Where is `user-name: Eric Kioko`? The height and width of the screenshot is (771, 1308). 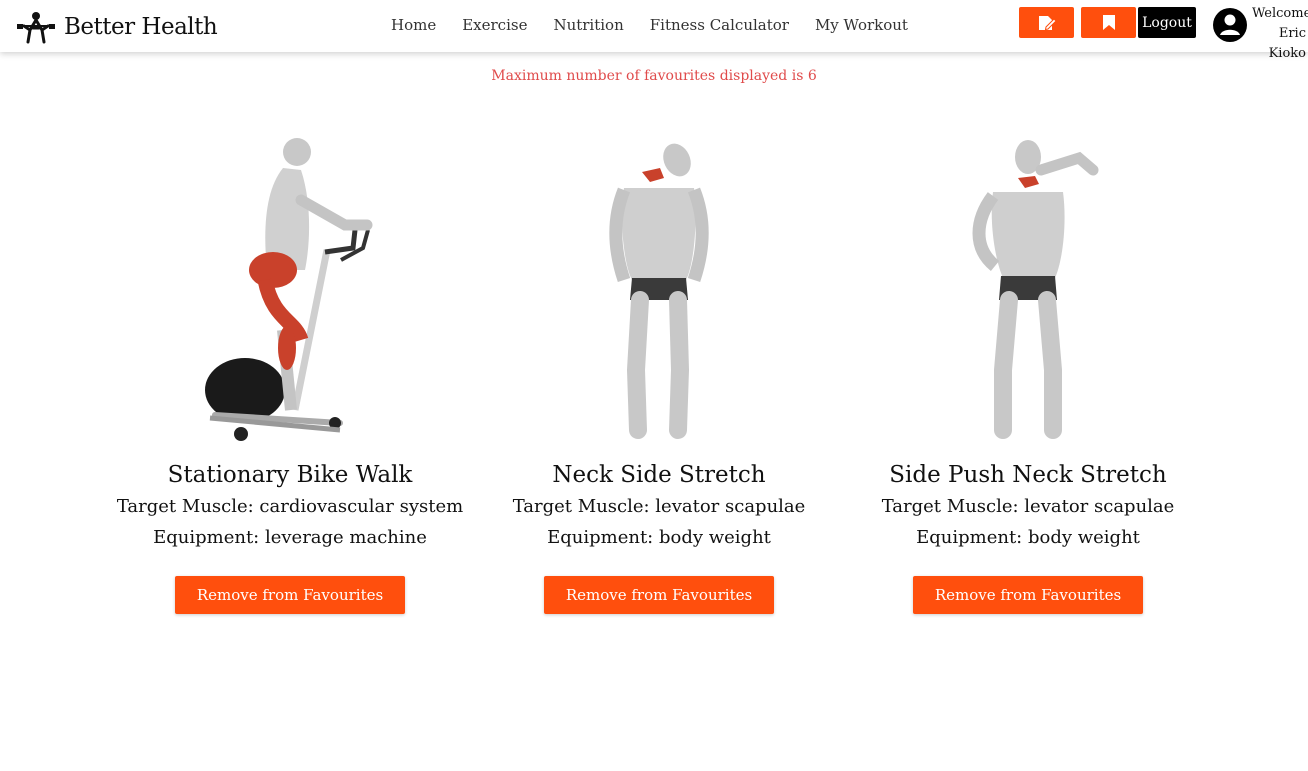
user-name: Eric Kioko is located at coordinates (1287, 43).